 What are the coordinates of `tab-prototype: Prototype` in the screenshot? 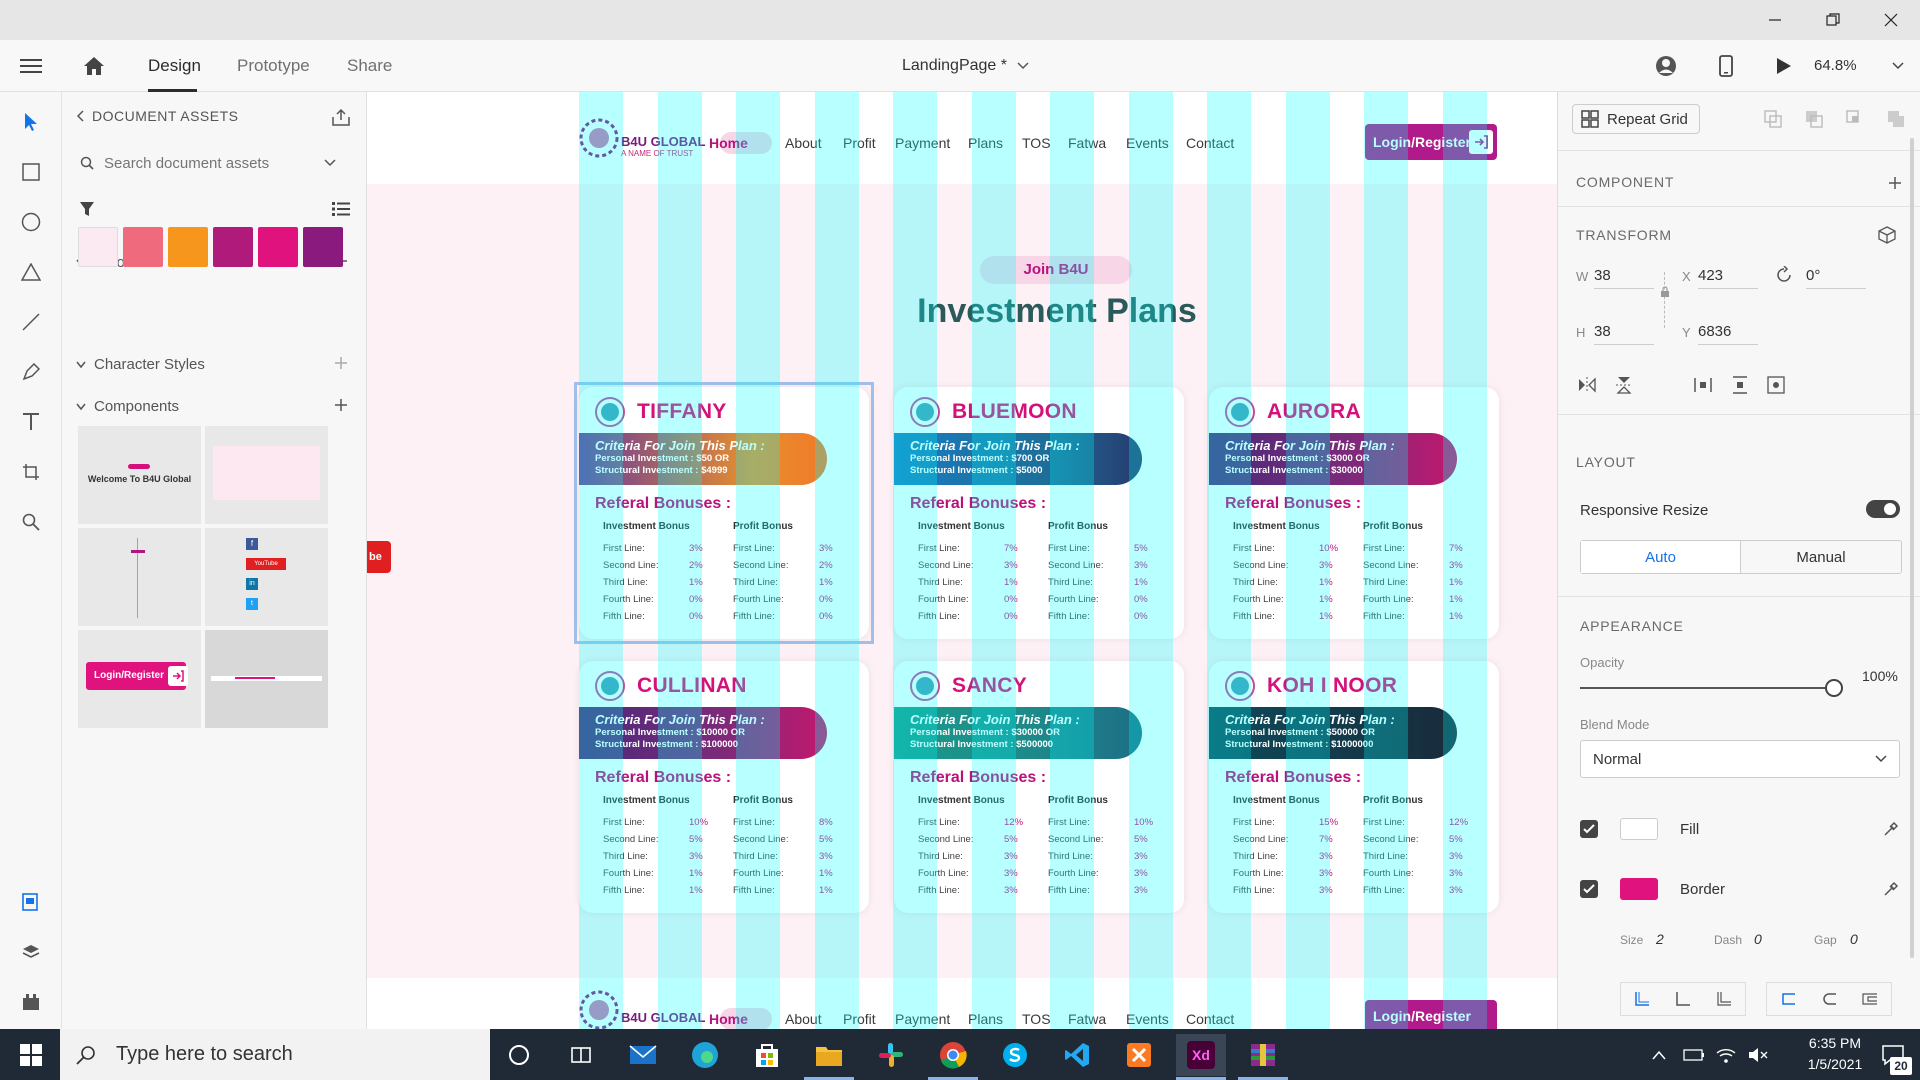 It's located at (273, 66).